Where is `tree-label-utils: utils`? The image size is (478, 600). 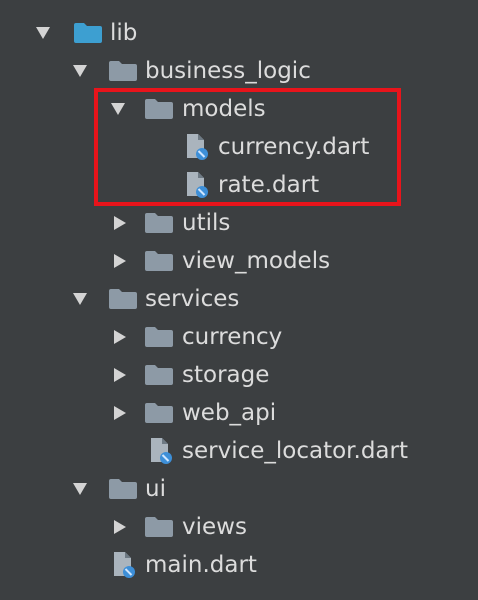
tree-label-utils: utils is located at coordinates (206, 223).